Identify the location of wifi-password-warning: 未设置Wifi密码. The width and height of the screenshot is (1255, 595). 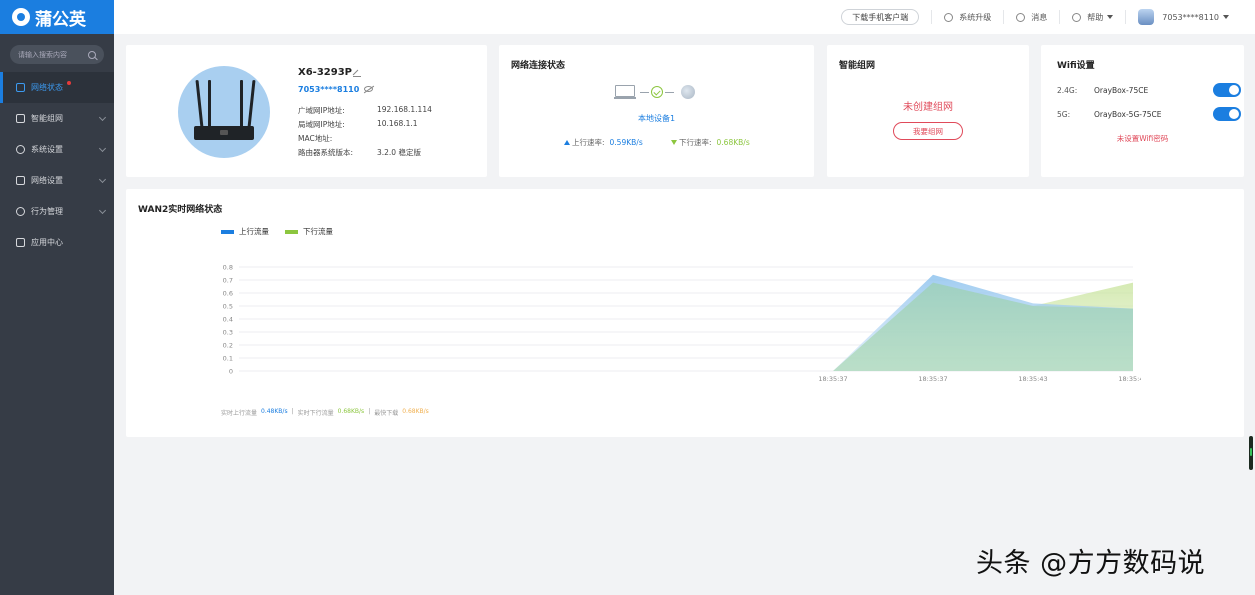
(1142, 138).